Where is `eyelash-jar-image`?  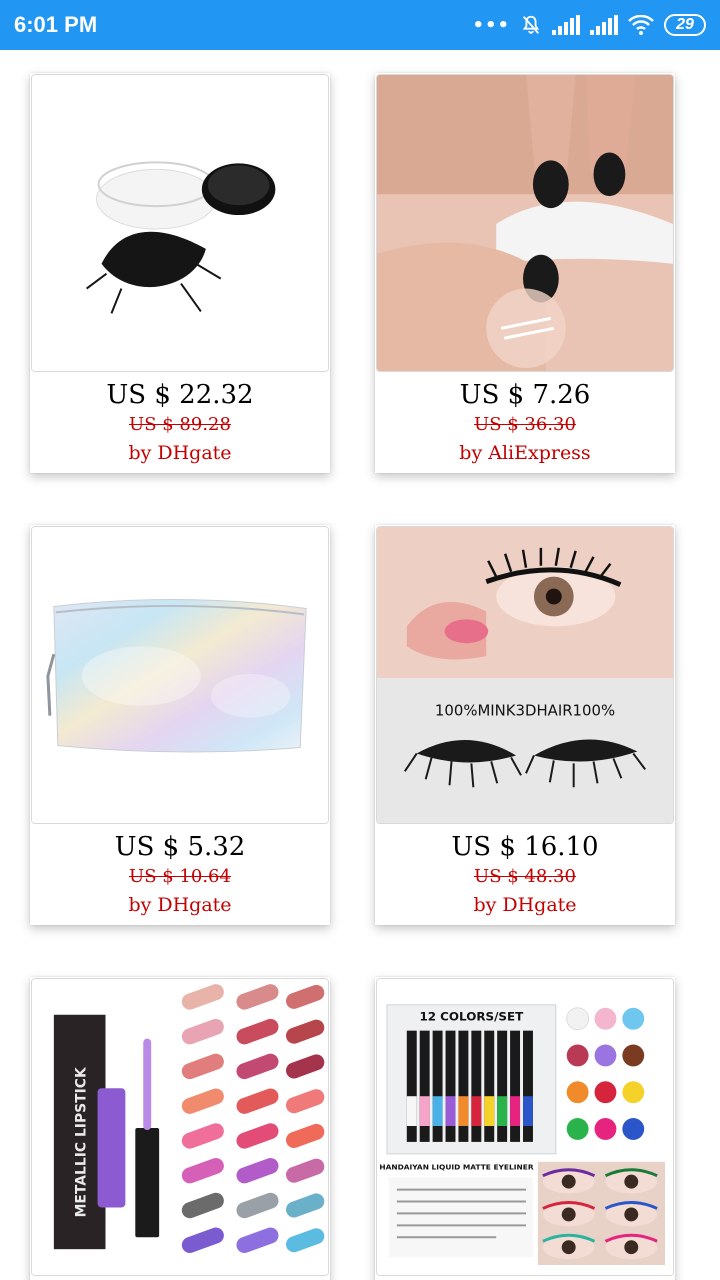 eyelash-jar-image is located at coordinates (180, 223).